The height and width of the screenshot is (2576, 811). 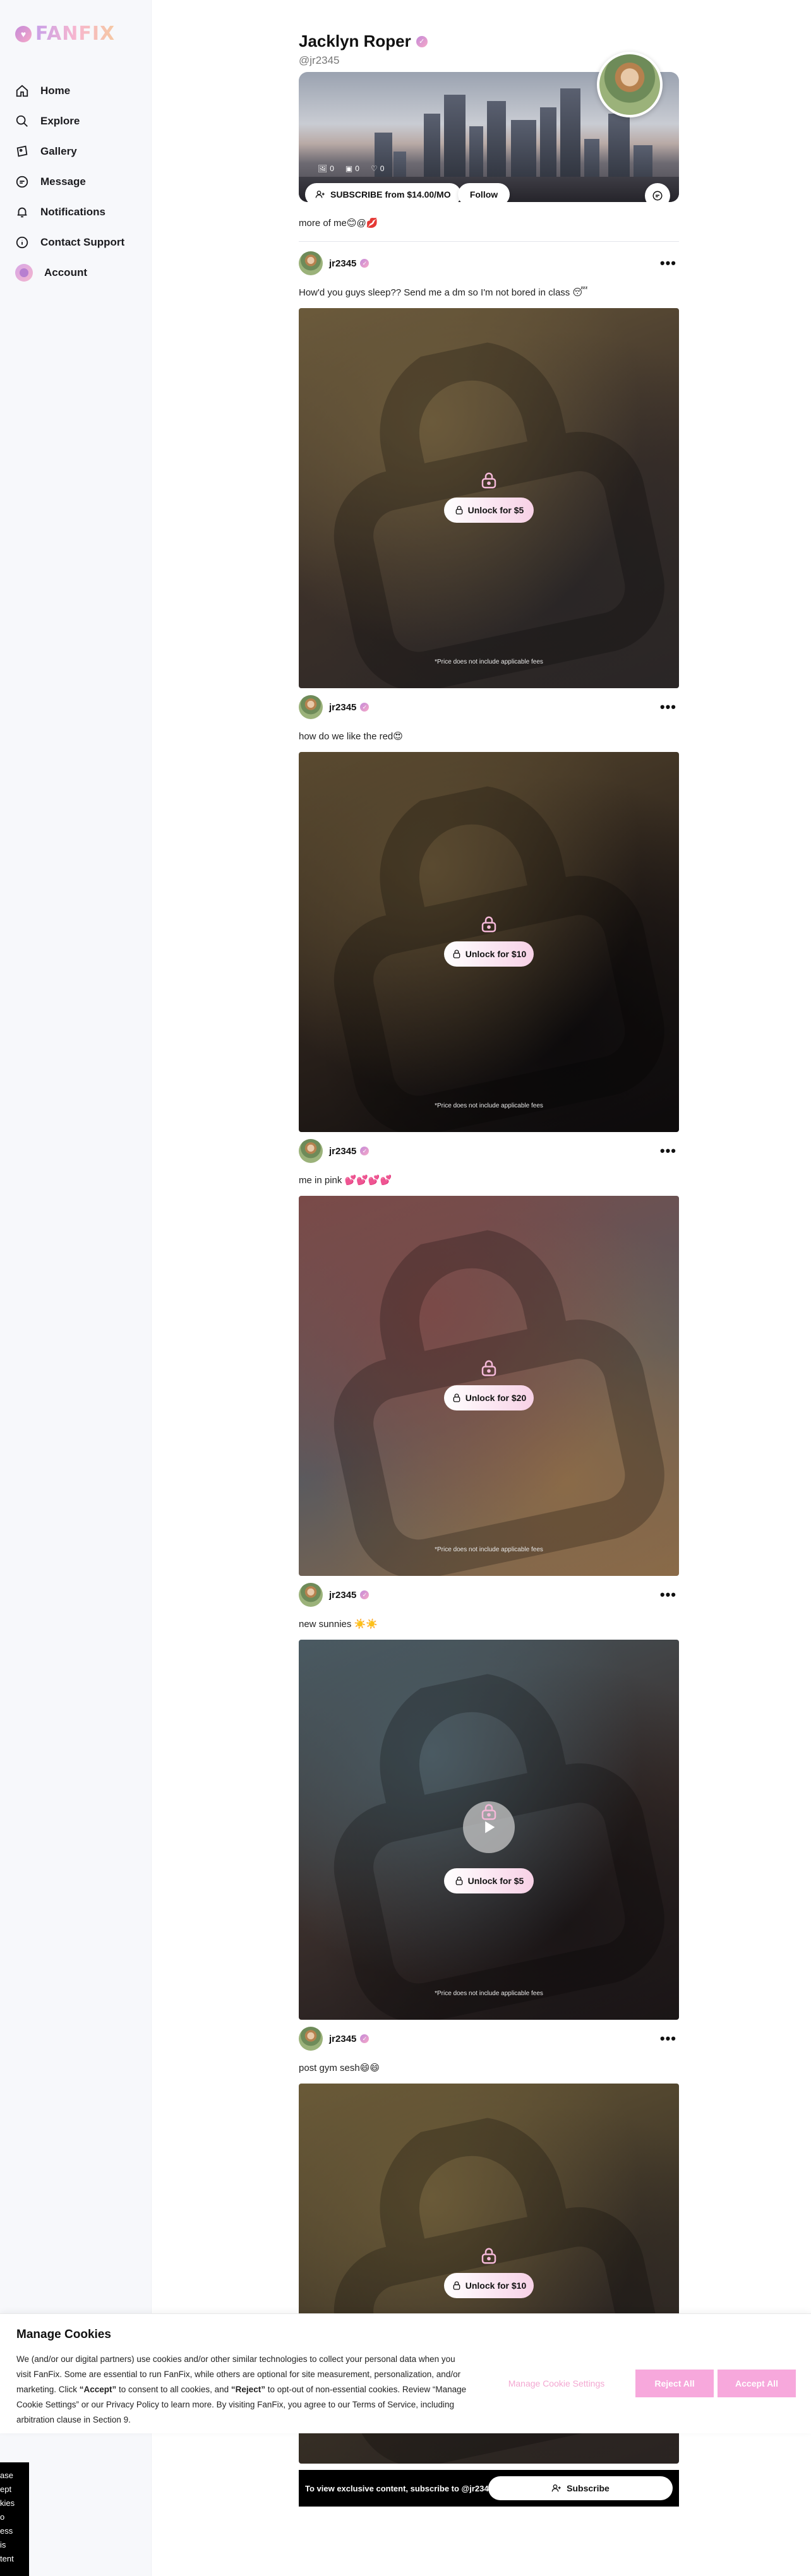 What do you see at coordinates (6, 2489) in the screenshot?
I see `fragment-line: ept` at bounding box center [6, 2489].